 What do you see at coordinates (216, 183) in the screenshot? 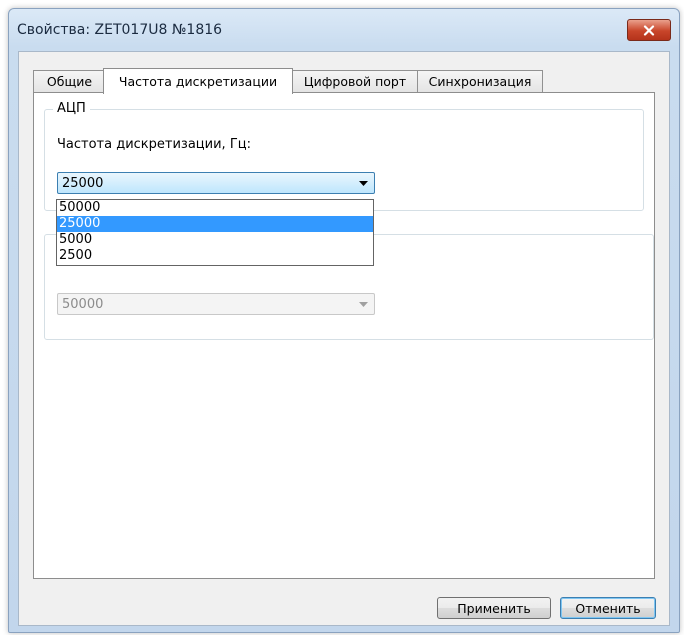
I see `sampling-rate-combo: 25000` at bounding box center [216, 183].